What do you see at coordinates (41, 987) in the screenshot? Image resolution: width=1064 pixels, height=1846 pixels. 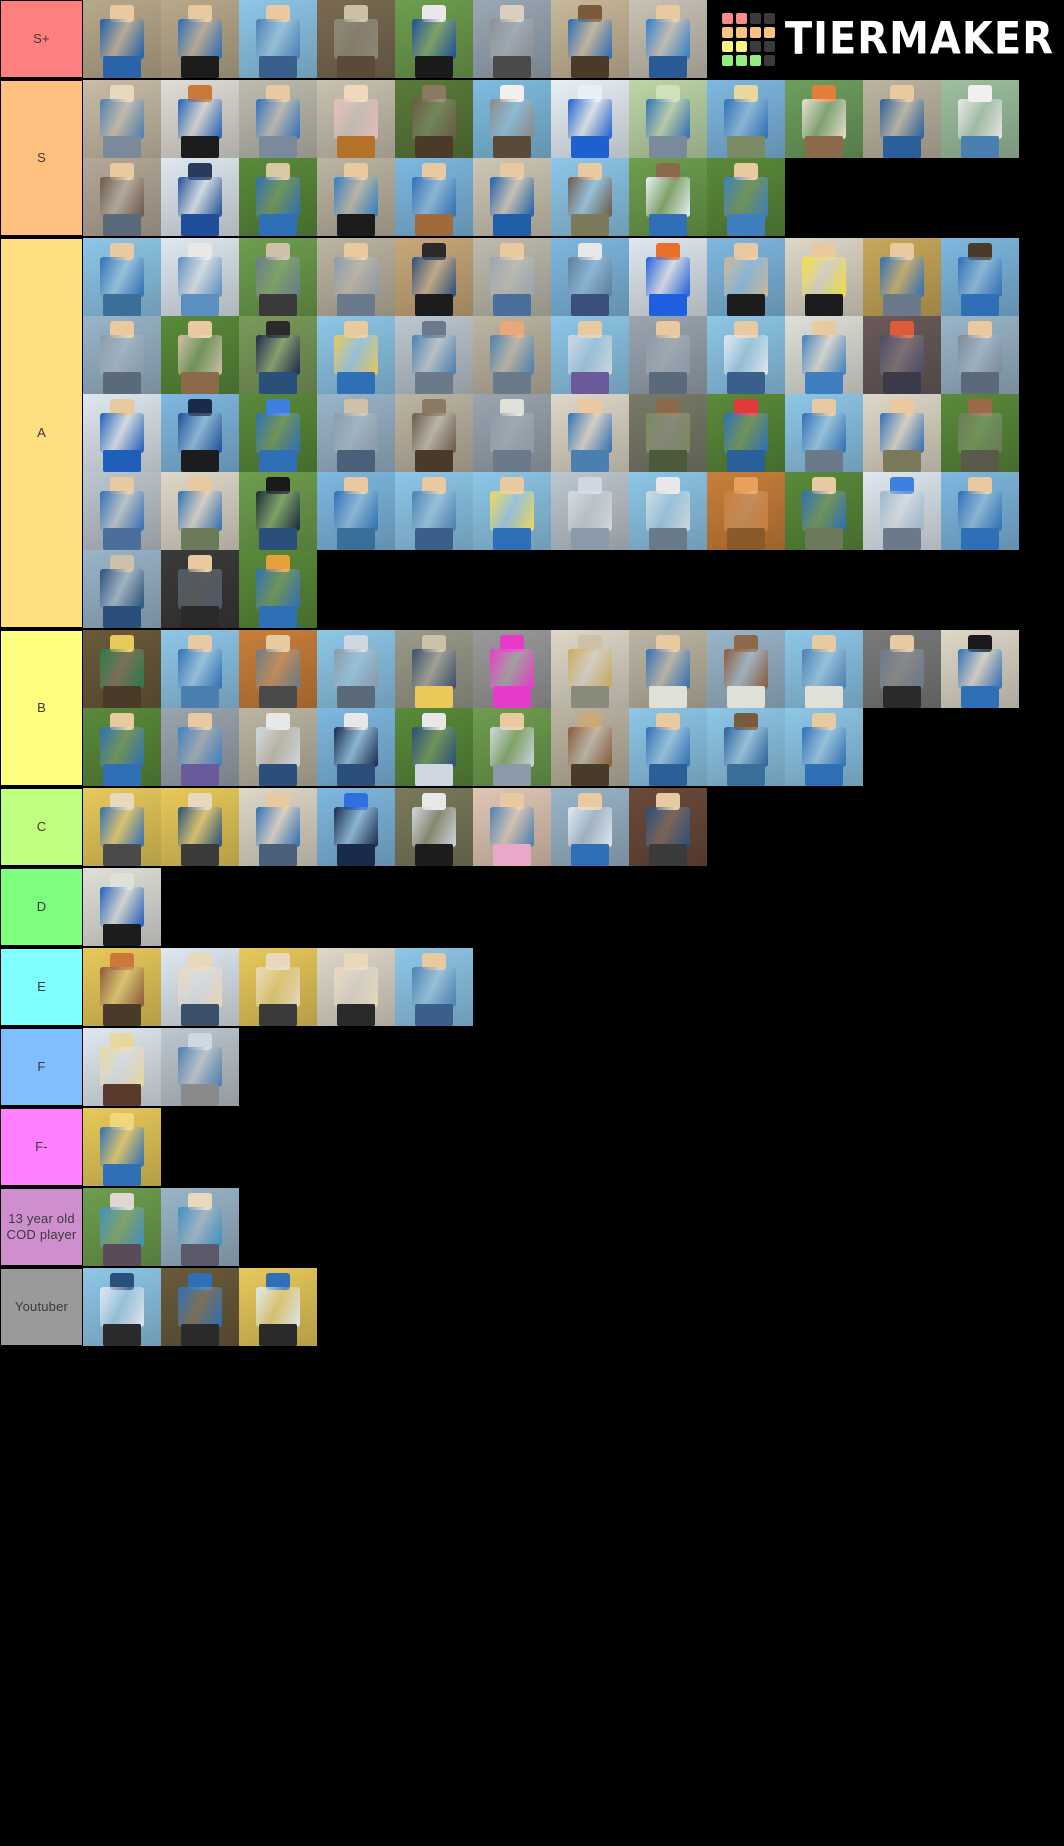 I see `tier-label-e: E` at bounding box center [41, 987].